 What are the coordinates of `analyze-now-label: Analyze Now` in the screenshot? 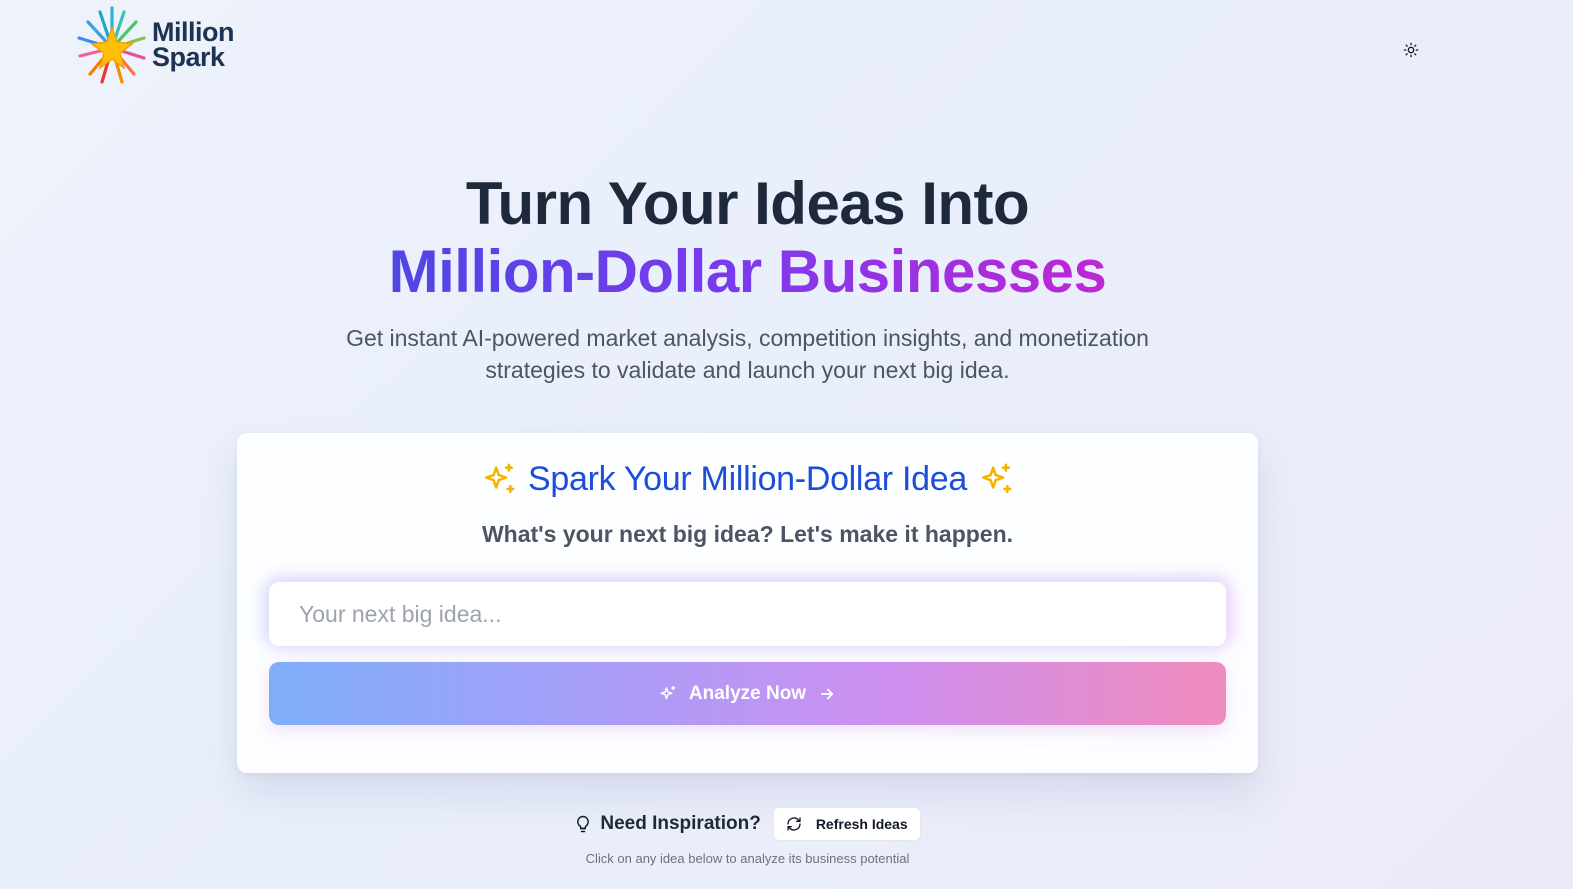 It's located at (747, 693).